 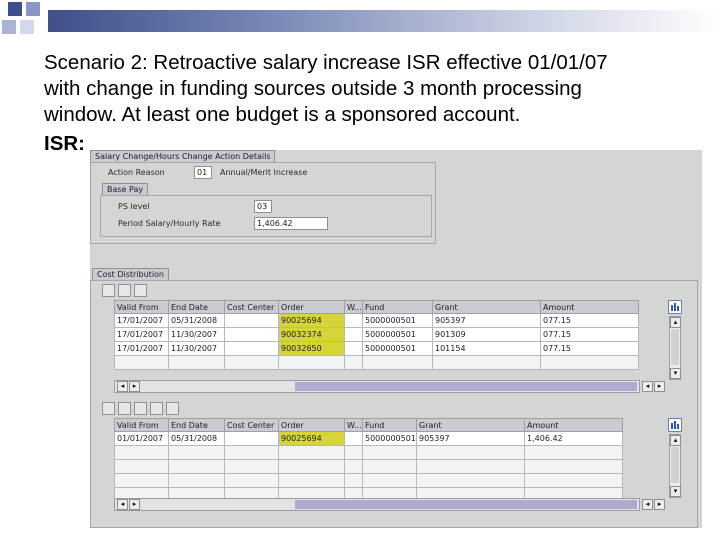 I want to click on table2-horizontal-scrollbar: ◂ ▸, so click(x=377, y=504).